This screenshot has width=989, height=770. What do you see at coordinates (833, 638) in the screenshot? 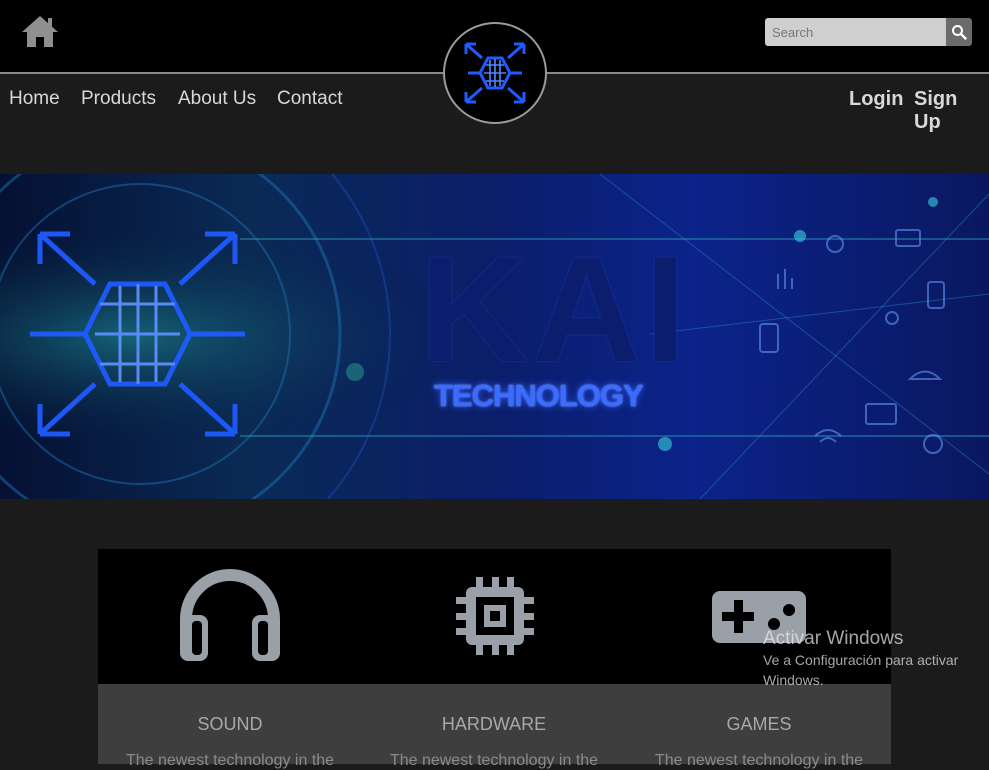
I see `watermark-title: Activar Windows` at bounding box center [833, 638].